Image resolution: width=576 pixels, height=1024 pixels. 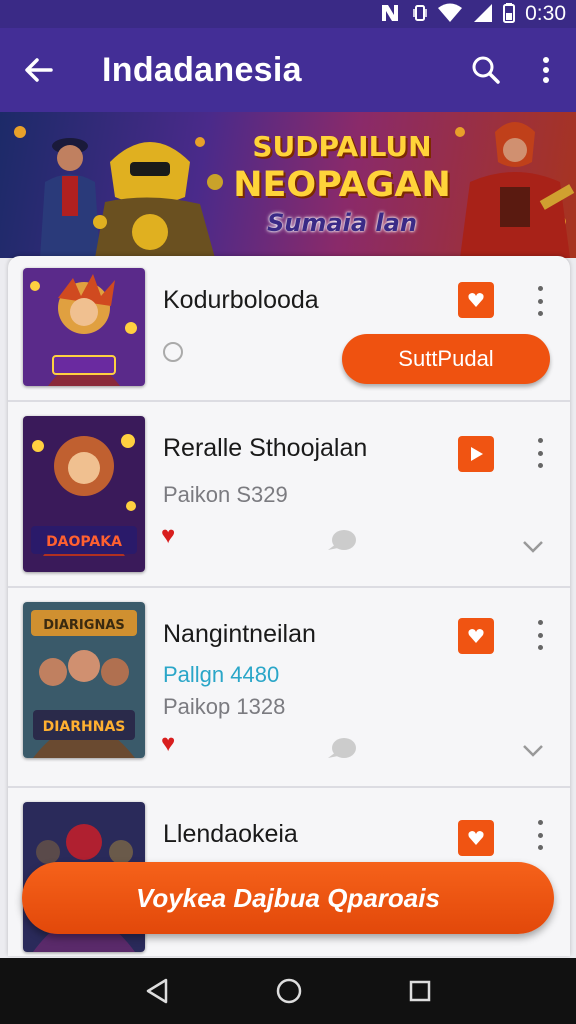 I want to click on clock-icon, so click(x=173, y=352).